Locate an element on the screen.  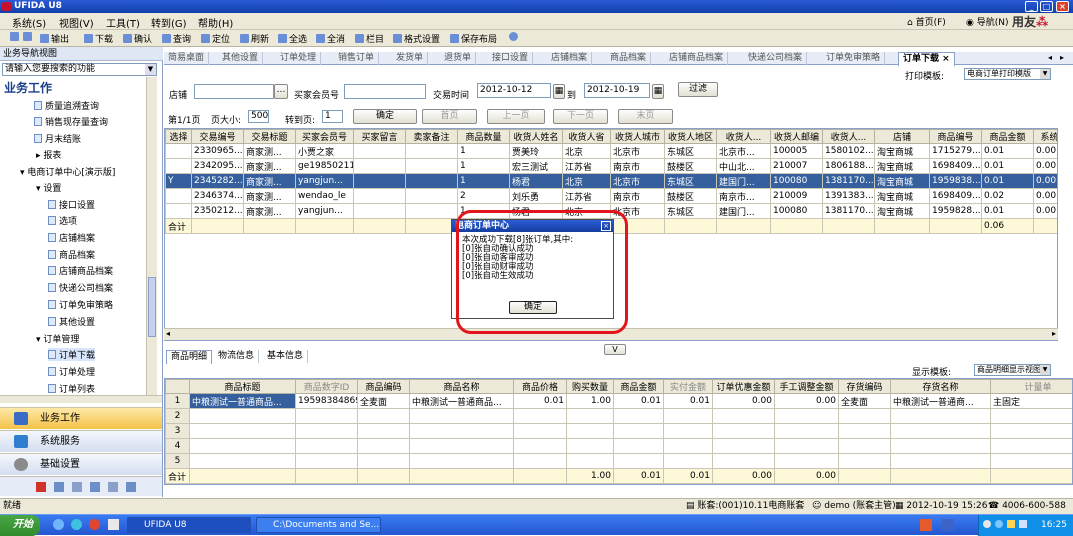
detail-cell: 3 is located at coordinates (178, 431).